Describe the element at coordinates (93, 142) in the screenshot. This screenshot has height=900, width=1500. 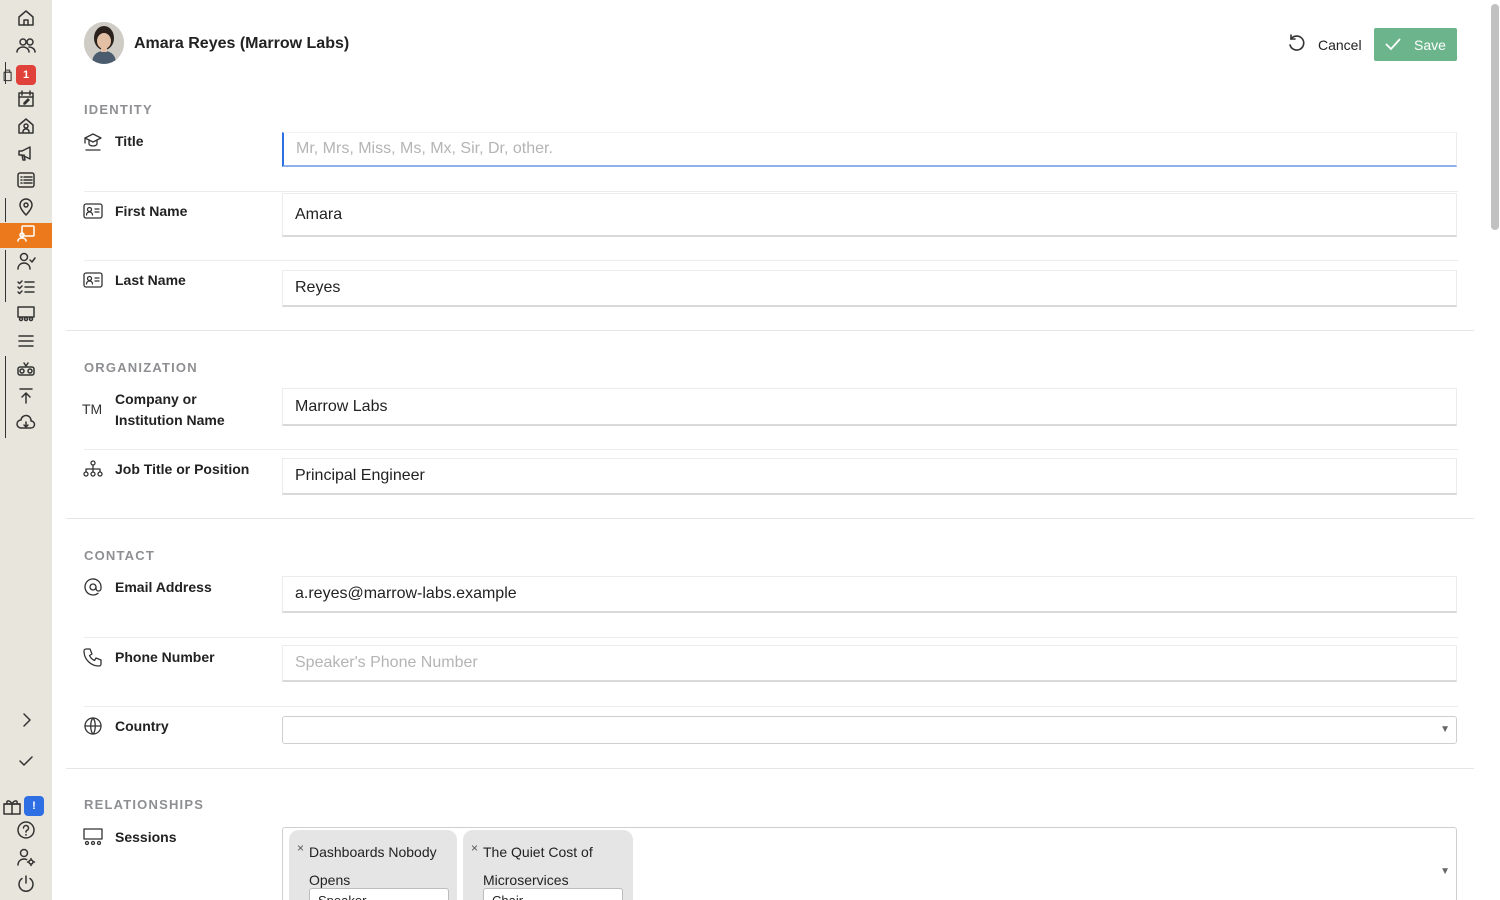
I see `title-icon` at that location.